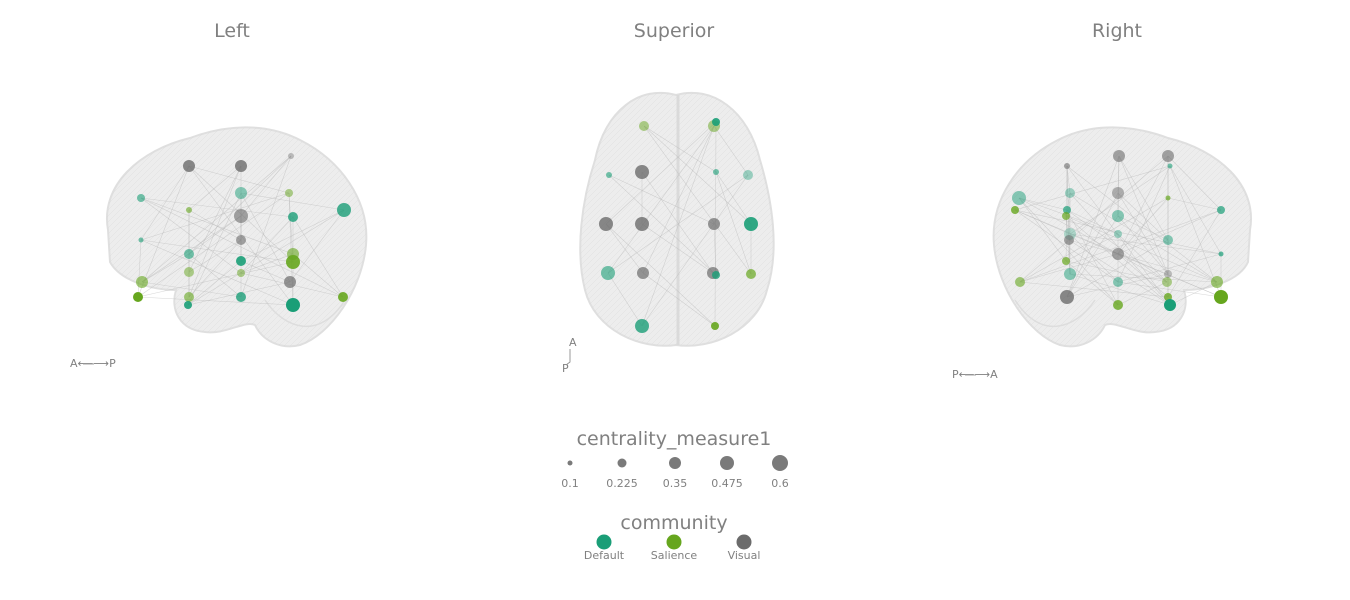  I want to click on size-legend-label: 0.6, so click(780, 483).